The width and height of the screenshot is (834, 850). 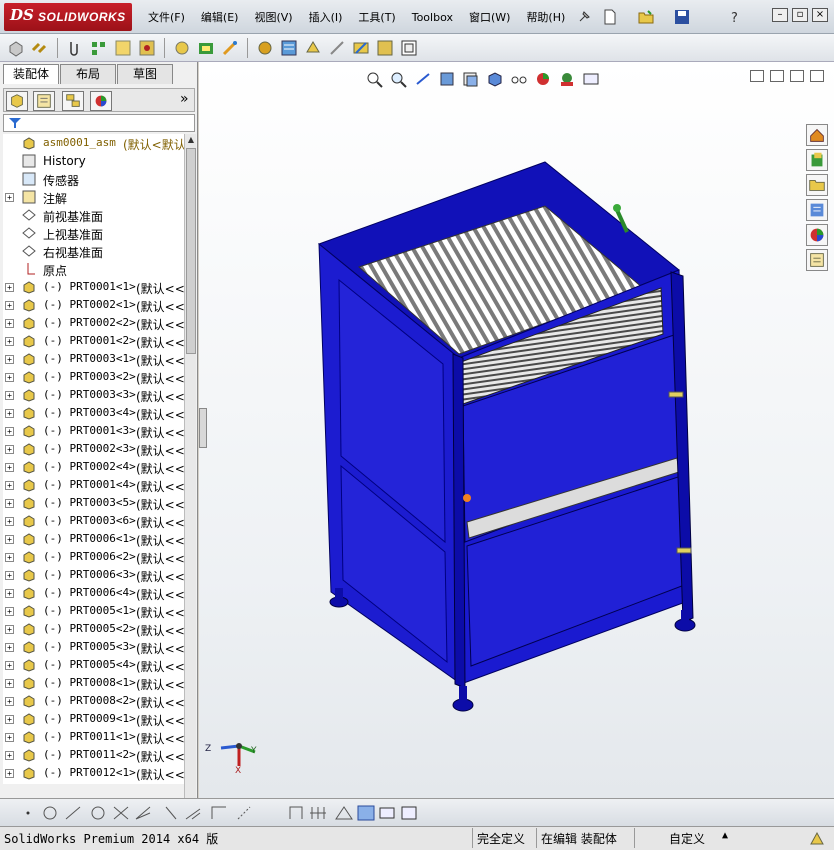 I want to click on tree-part-row: + (-) PRT0006<3>(默认<<默, so click(x=93, y=575).